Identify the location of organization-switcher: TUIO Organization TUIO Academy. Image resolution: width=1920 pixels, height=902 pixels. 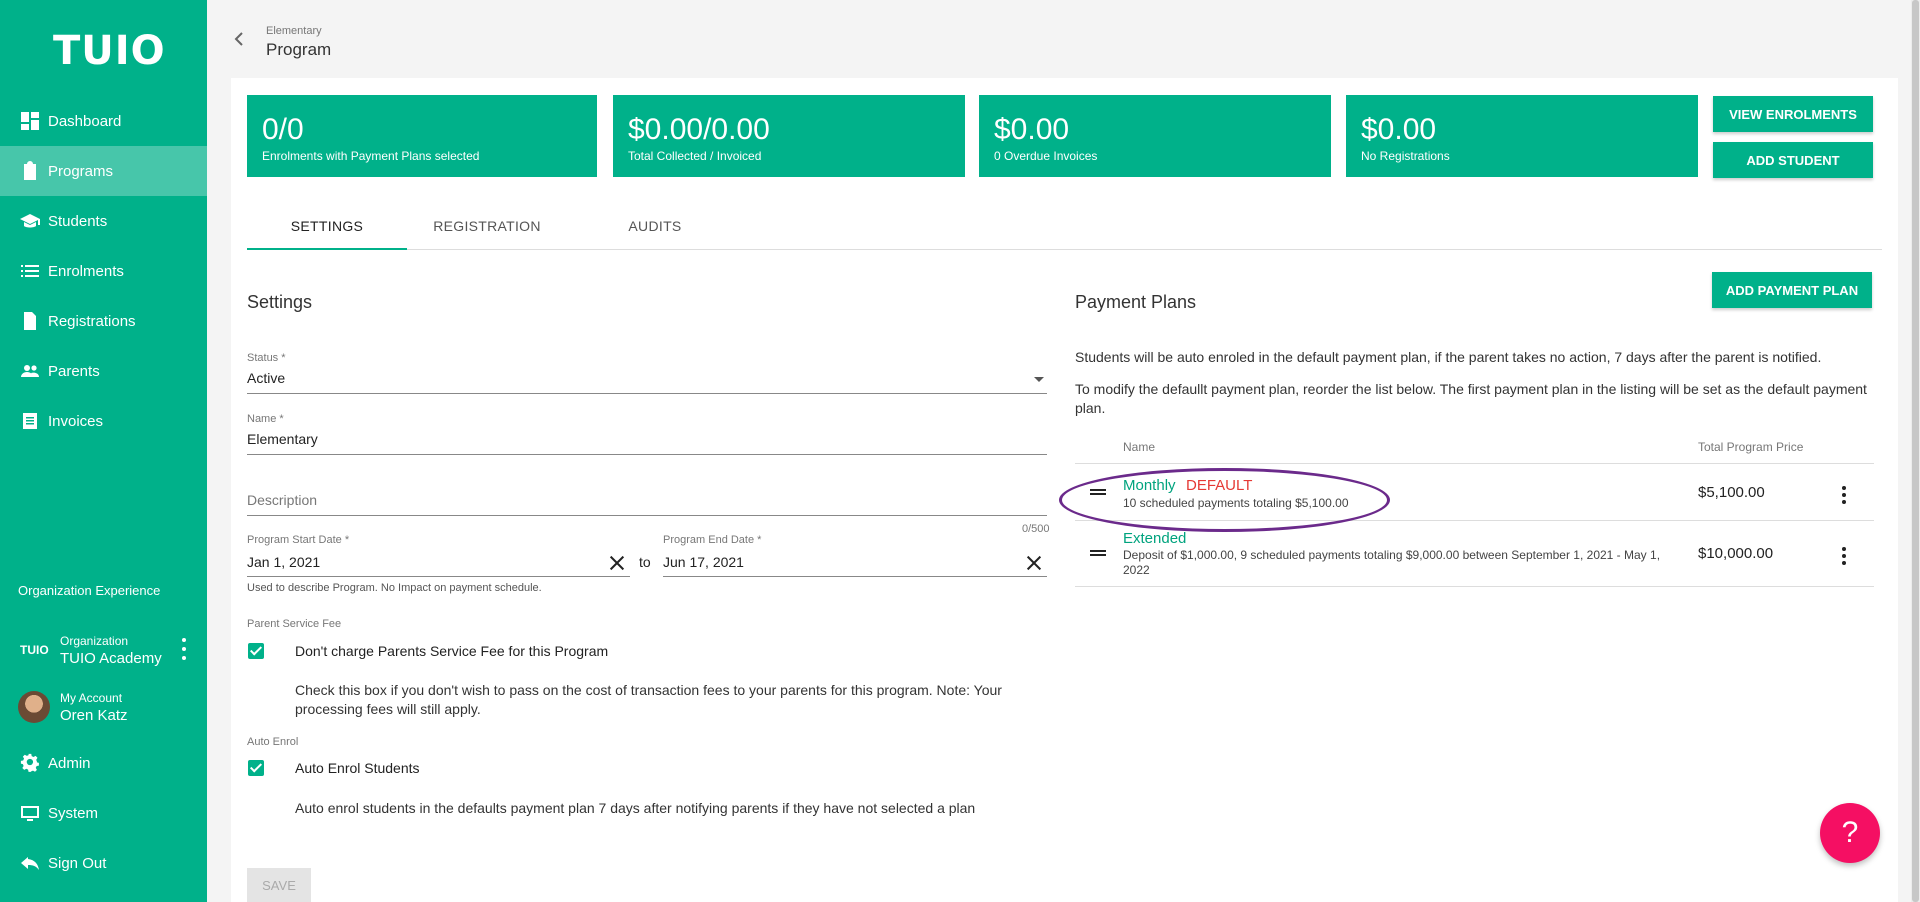
(103, 650).